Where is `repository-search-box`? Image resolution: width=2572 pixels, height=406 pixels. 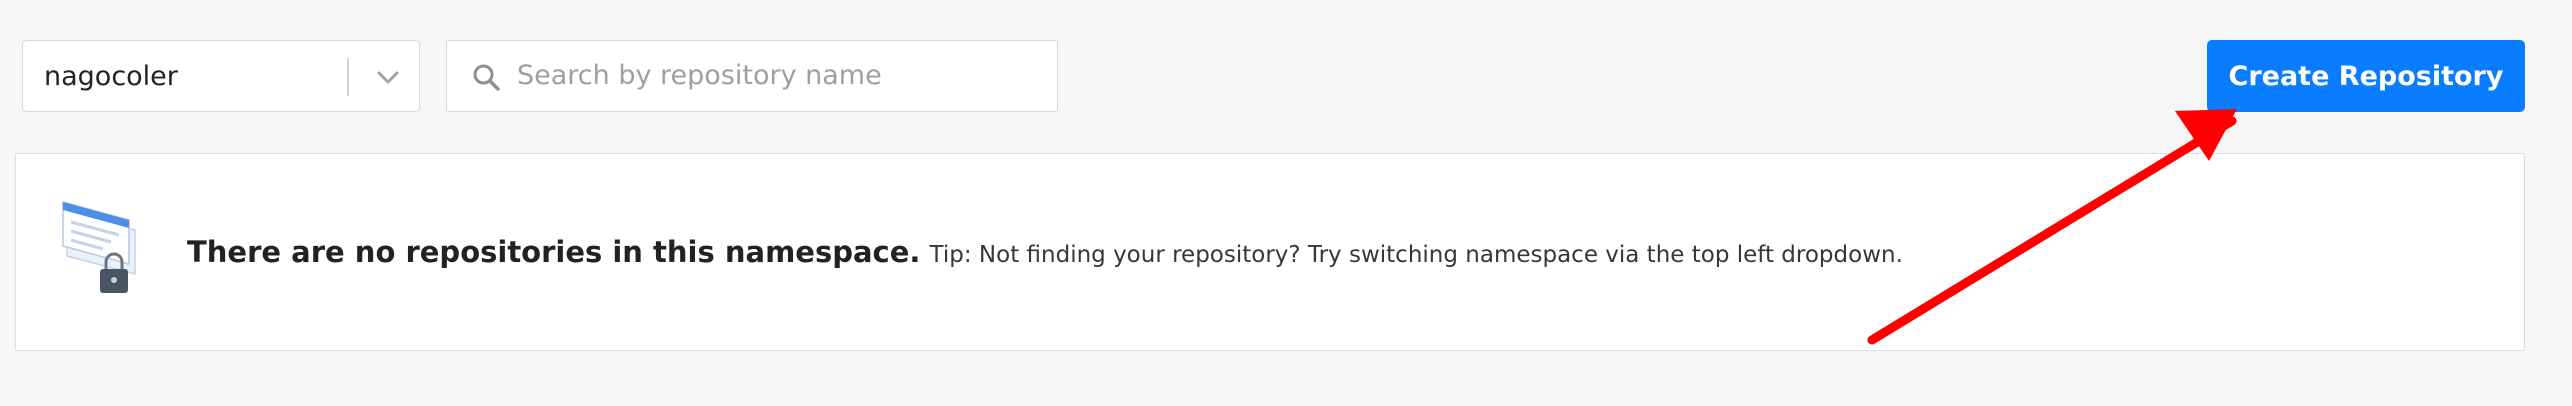 repository-search-box is located at coordinates (752, 76).